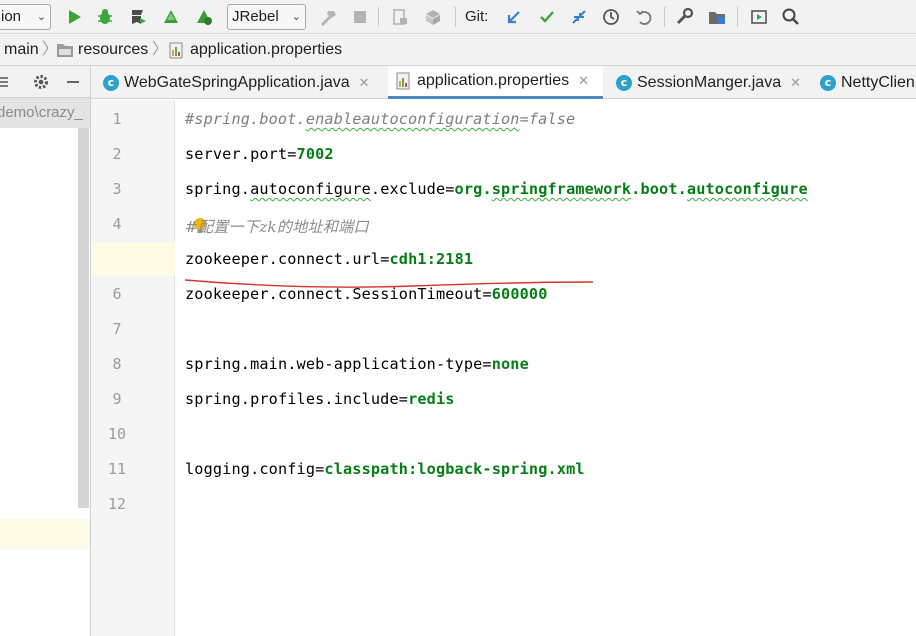 Image resolution: width=916 pixels, height=636 pixels. What do you see at coordinates (21, 50) in the screenshot?
I see `breadcrumb-item-main: main` at bounding box center [21, 50].